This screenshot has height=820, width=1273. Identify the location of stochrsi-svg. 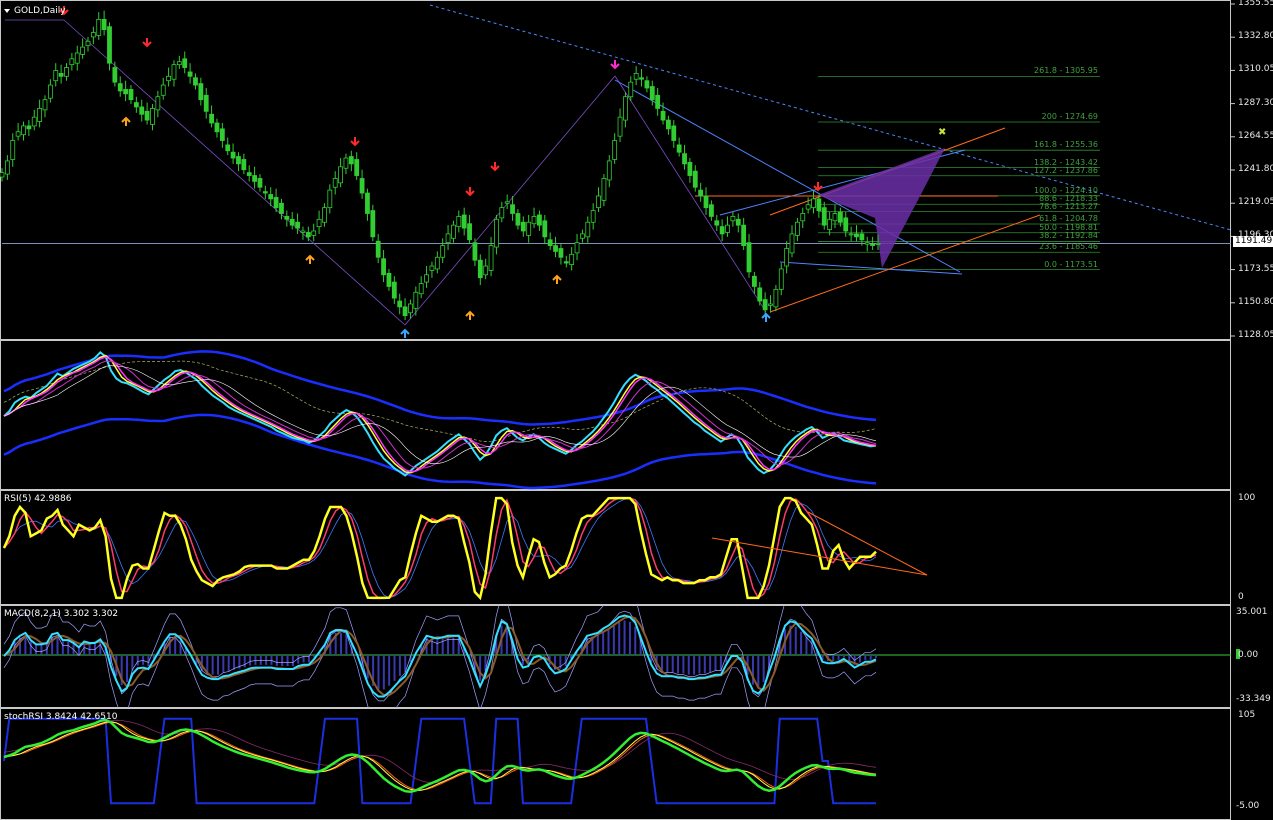
(636, 764).